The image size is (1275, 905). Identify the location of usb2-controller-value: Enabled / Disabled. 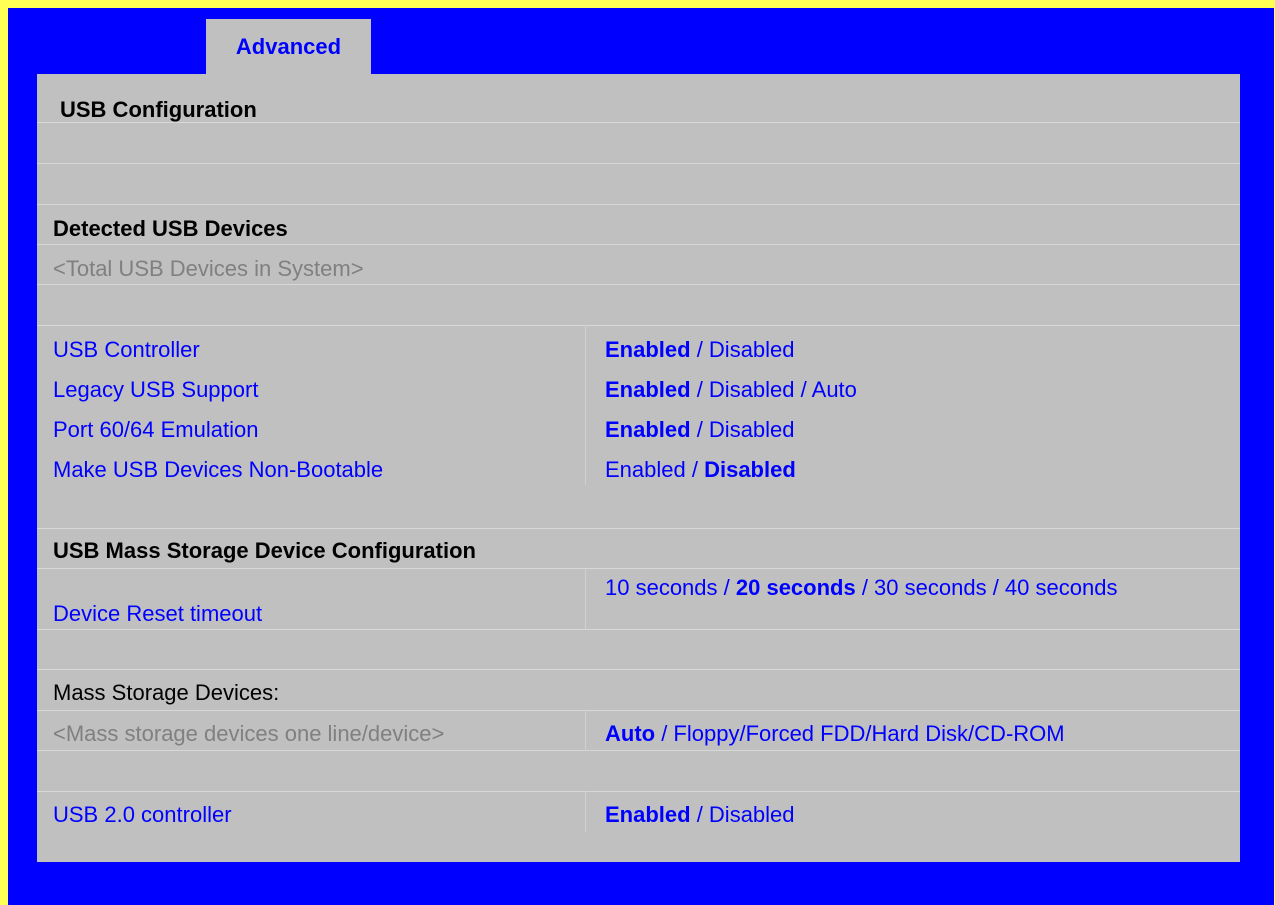
(885, 815).